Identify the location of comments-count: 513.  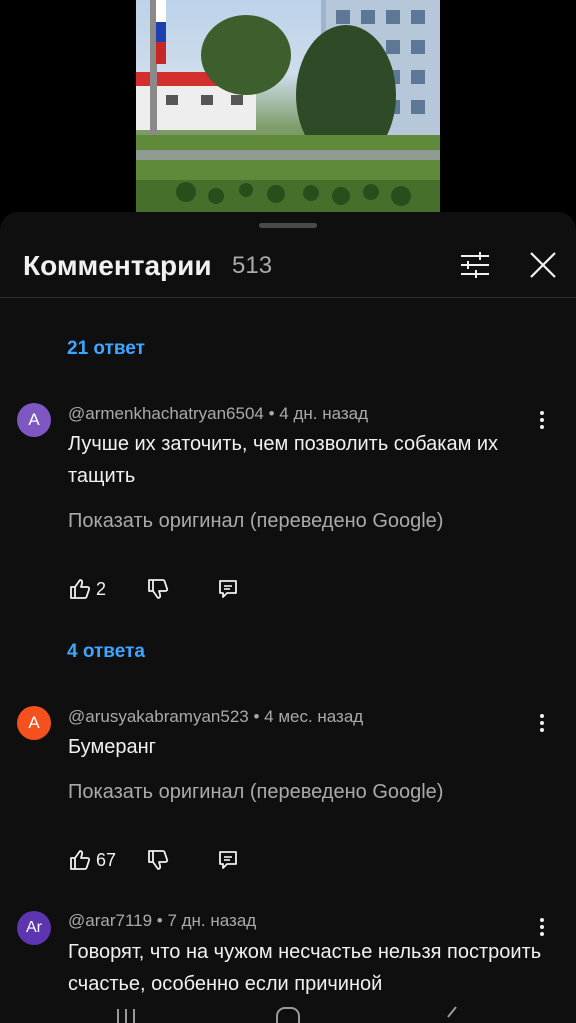
(252, 265).